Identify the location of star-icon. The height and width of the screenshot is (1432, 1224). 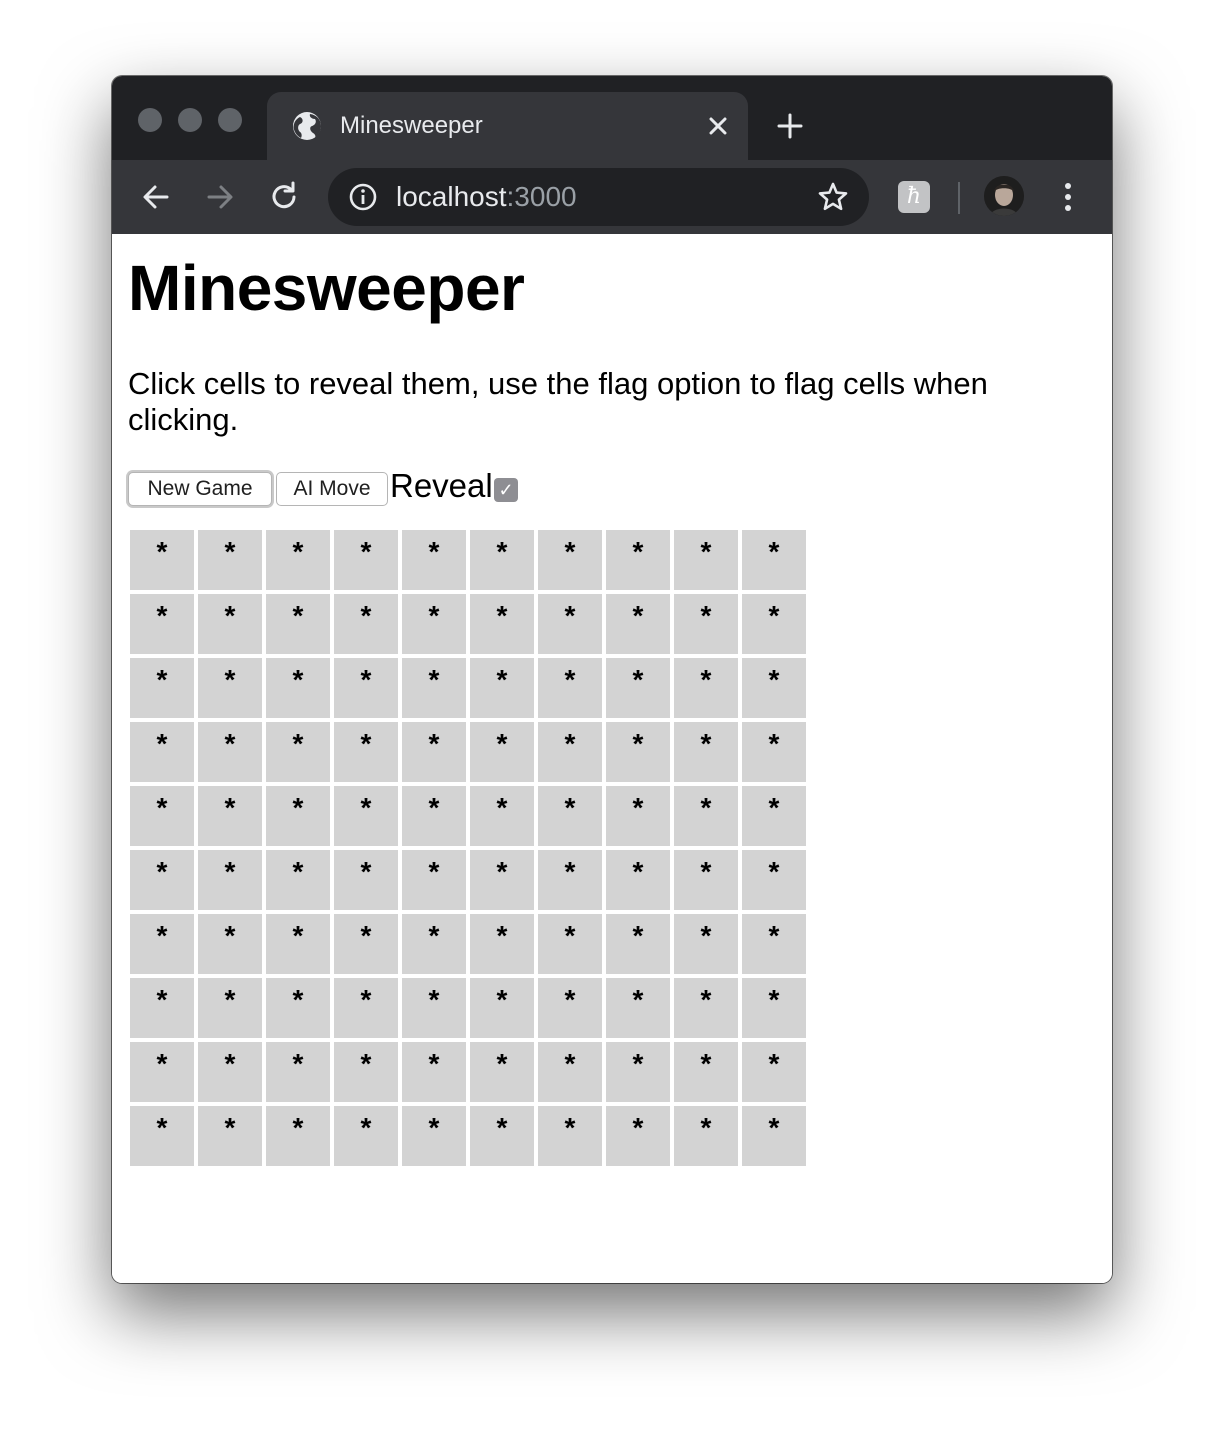
(833, 197).